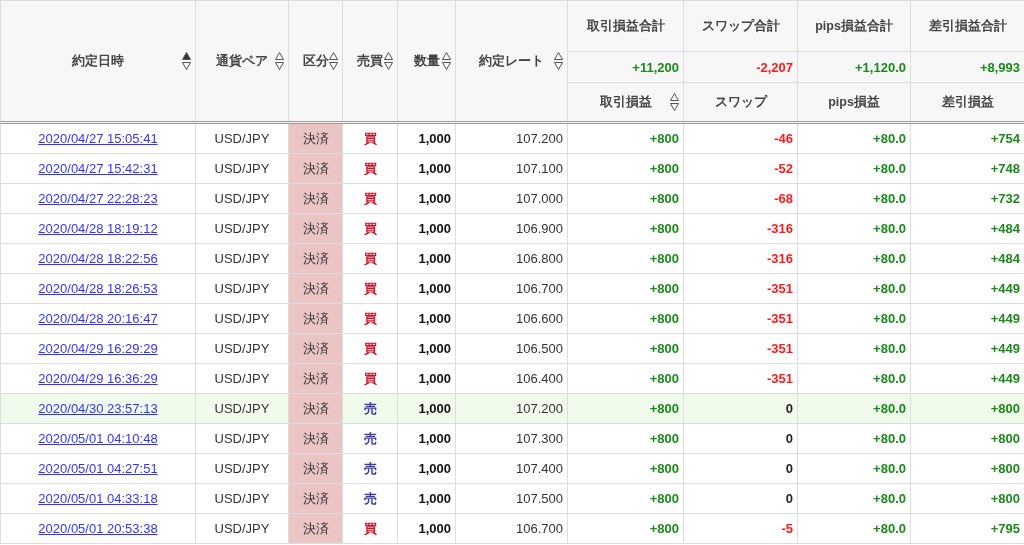 This screenshot has width=1024, height=545. I want to click on date-link: 2020/04/27 22:28:23, so click(98, 198).